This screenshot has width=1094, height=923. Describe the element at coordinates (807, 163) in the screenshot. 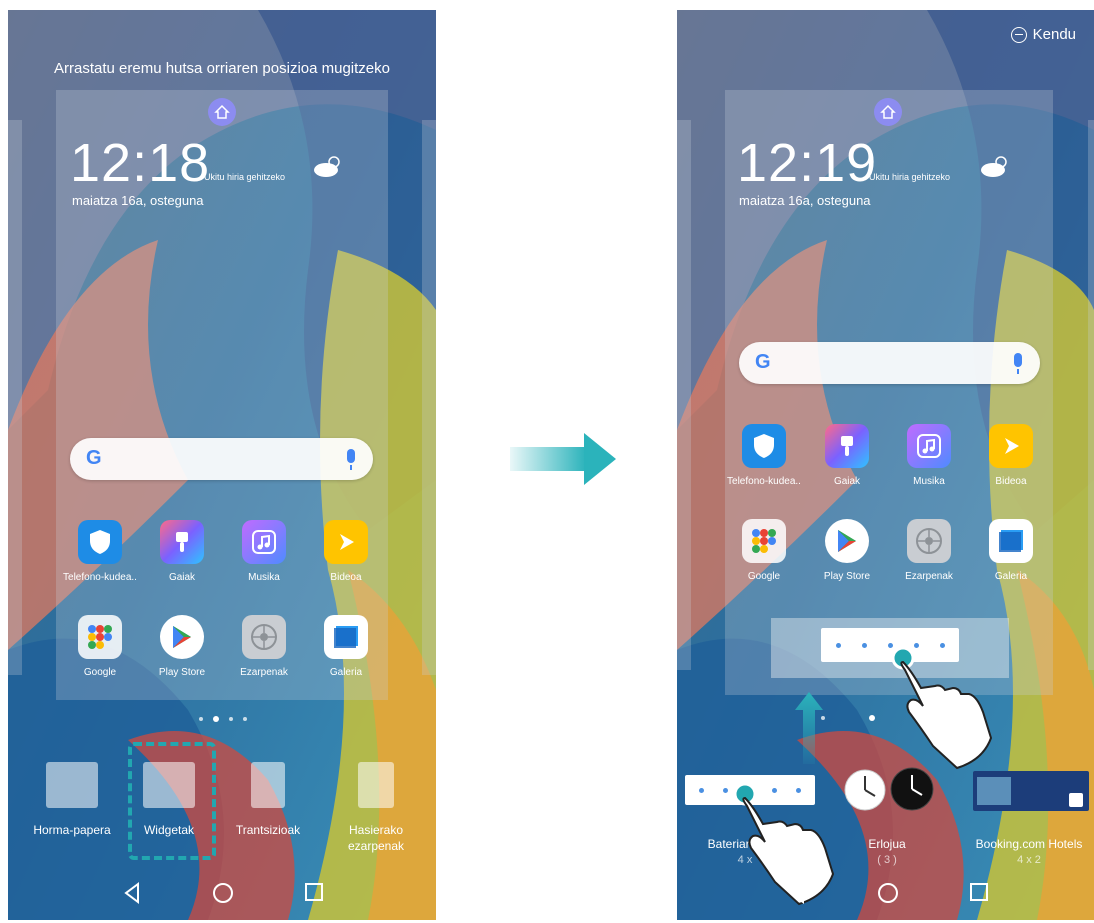

I see `clock-time: 12:19` at that location.